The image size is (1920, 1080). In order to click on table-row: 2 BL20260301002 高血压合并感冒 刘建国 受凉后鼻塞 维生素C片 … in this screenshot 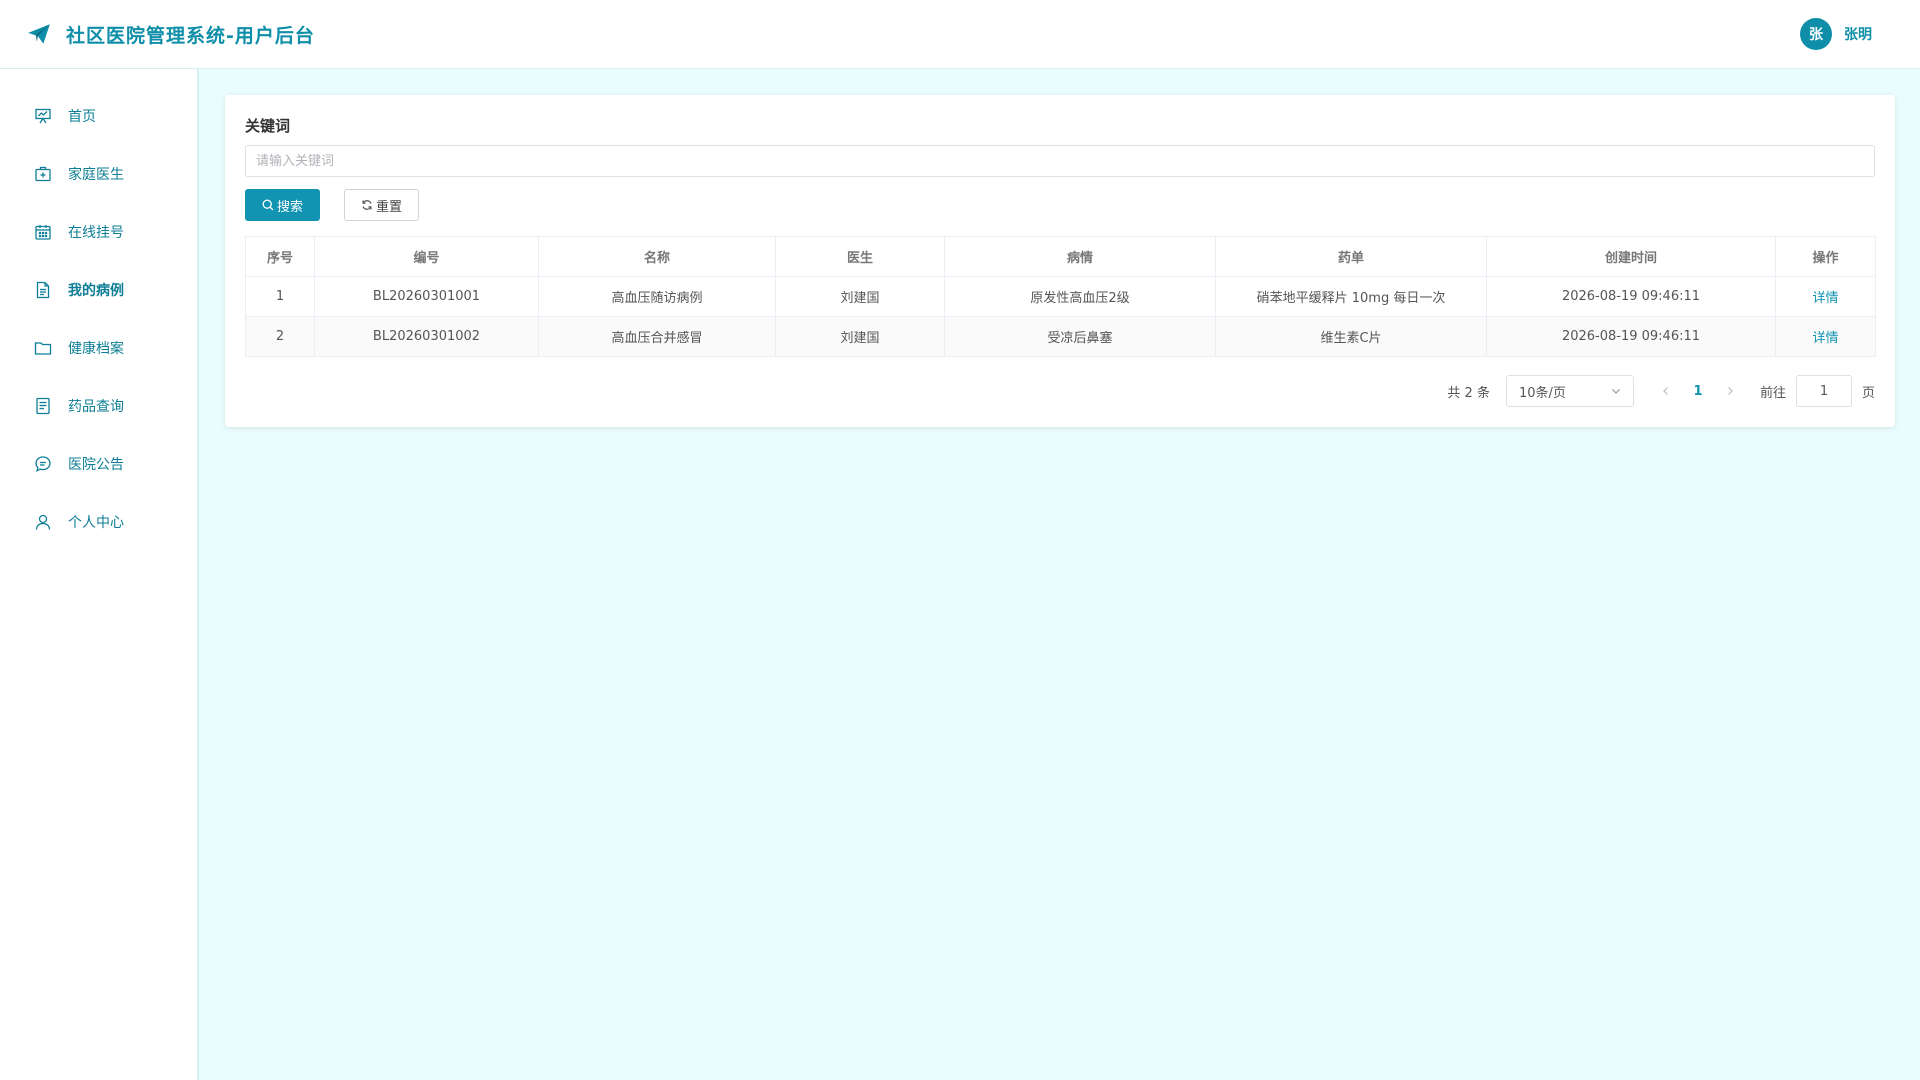, I will do `click(1060, 336)`.